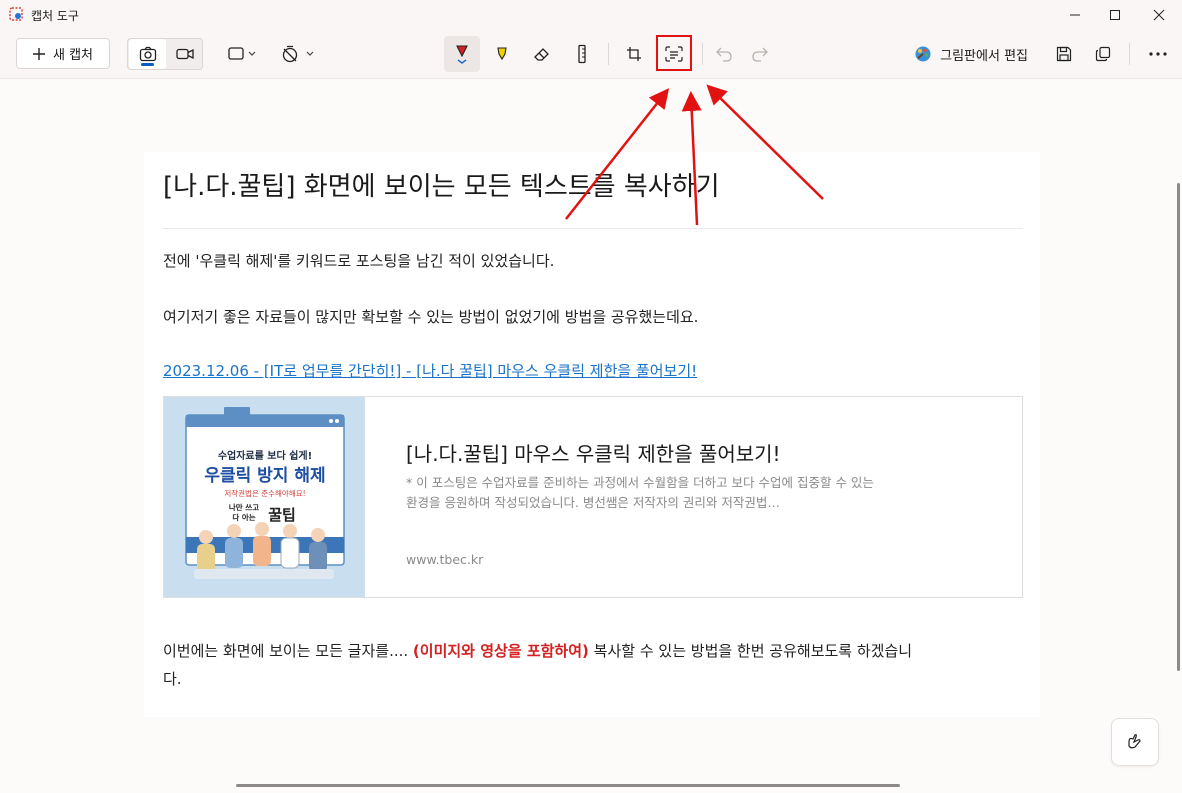 The image size is (1182, 793). What do you see at coordinates (617, 154) in the screenshot?
I see `annotation-arrow-left` at bounding box center [617, 154].